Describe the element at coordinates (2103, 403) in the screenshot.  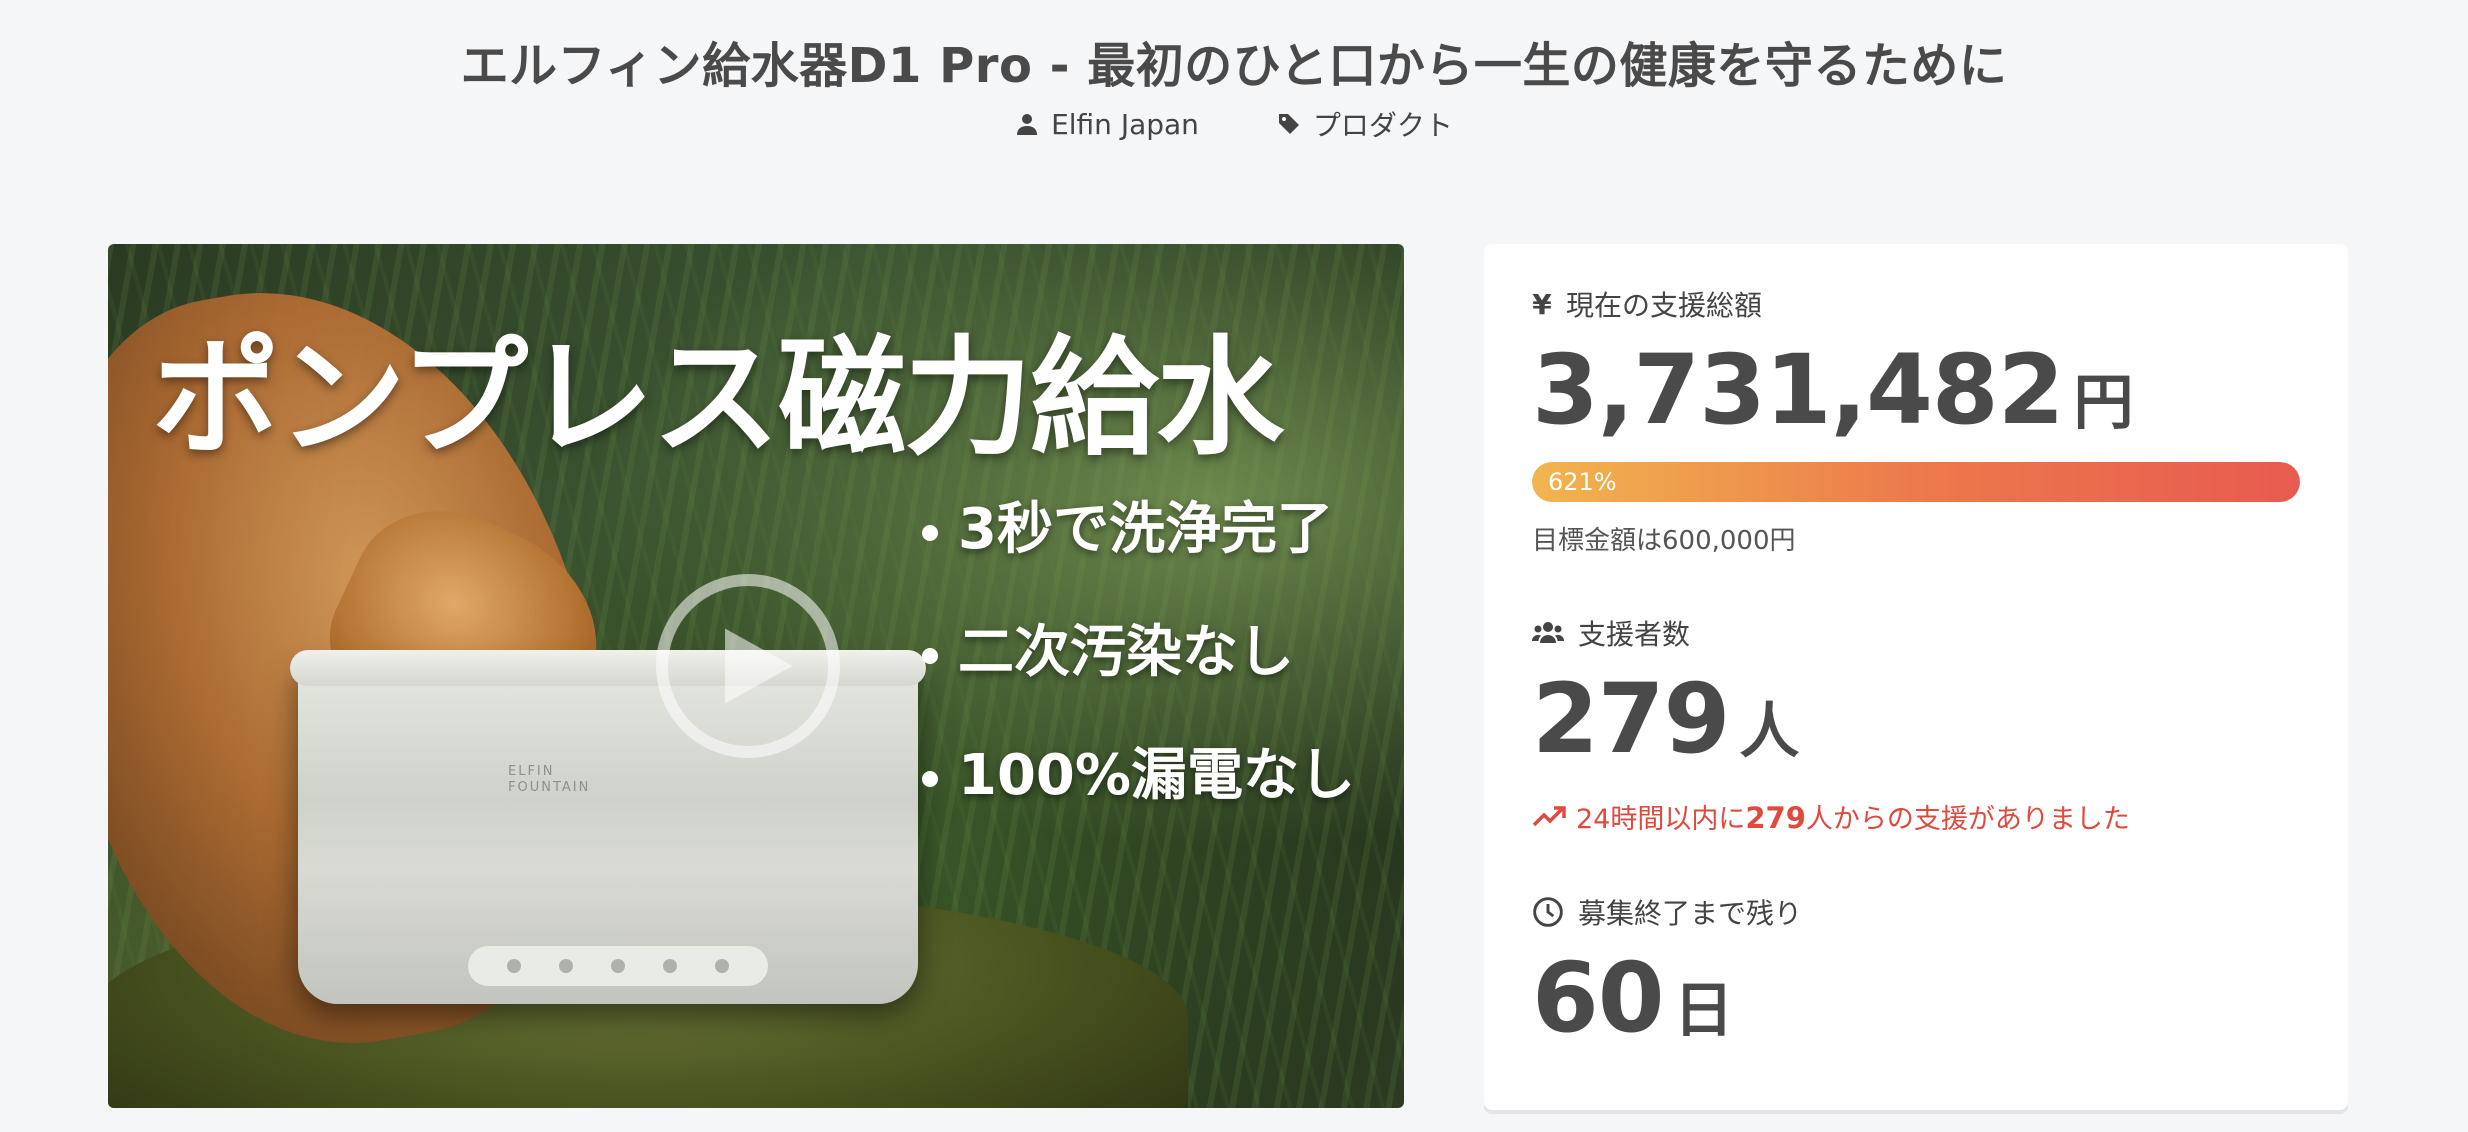
I see `funding-amount-unit: 円` at that location.